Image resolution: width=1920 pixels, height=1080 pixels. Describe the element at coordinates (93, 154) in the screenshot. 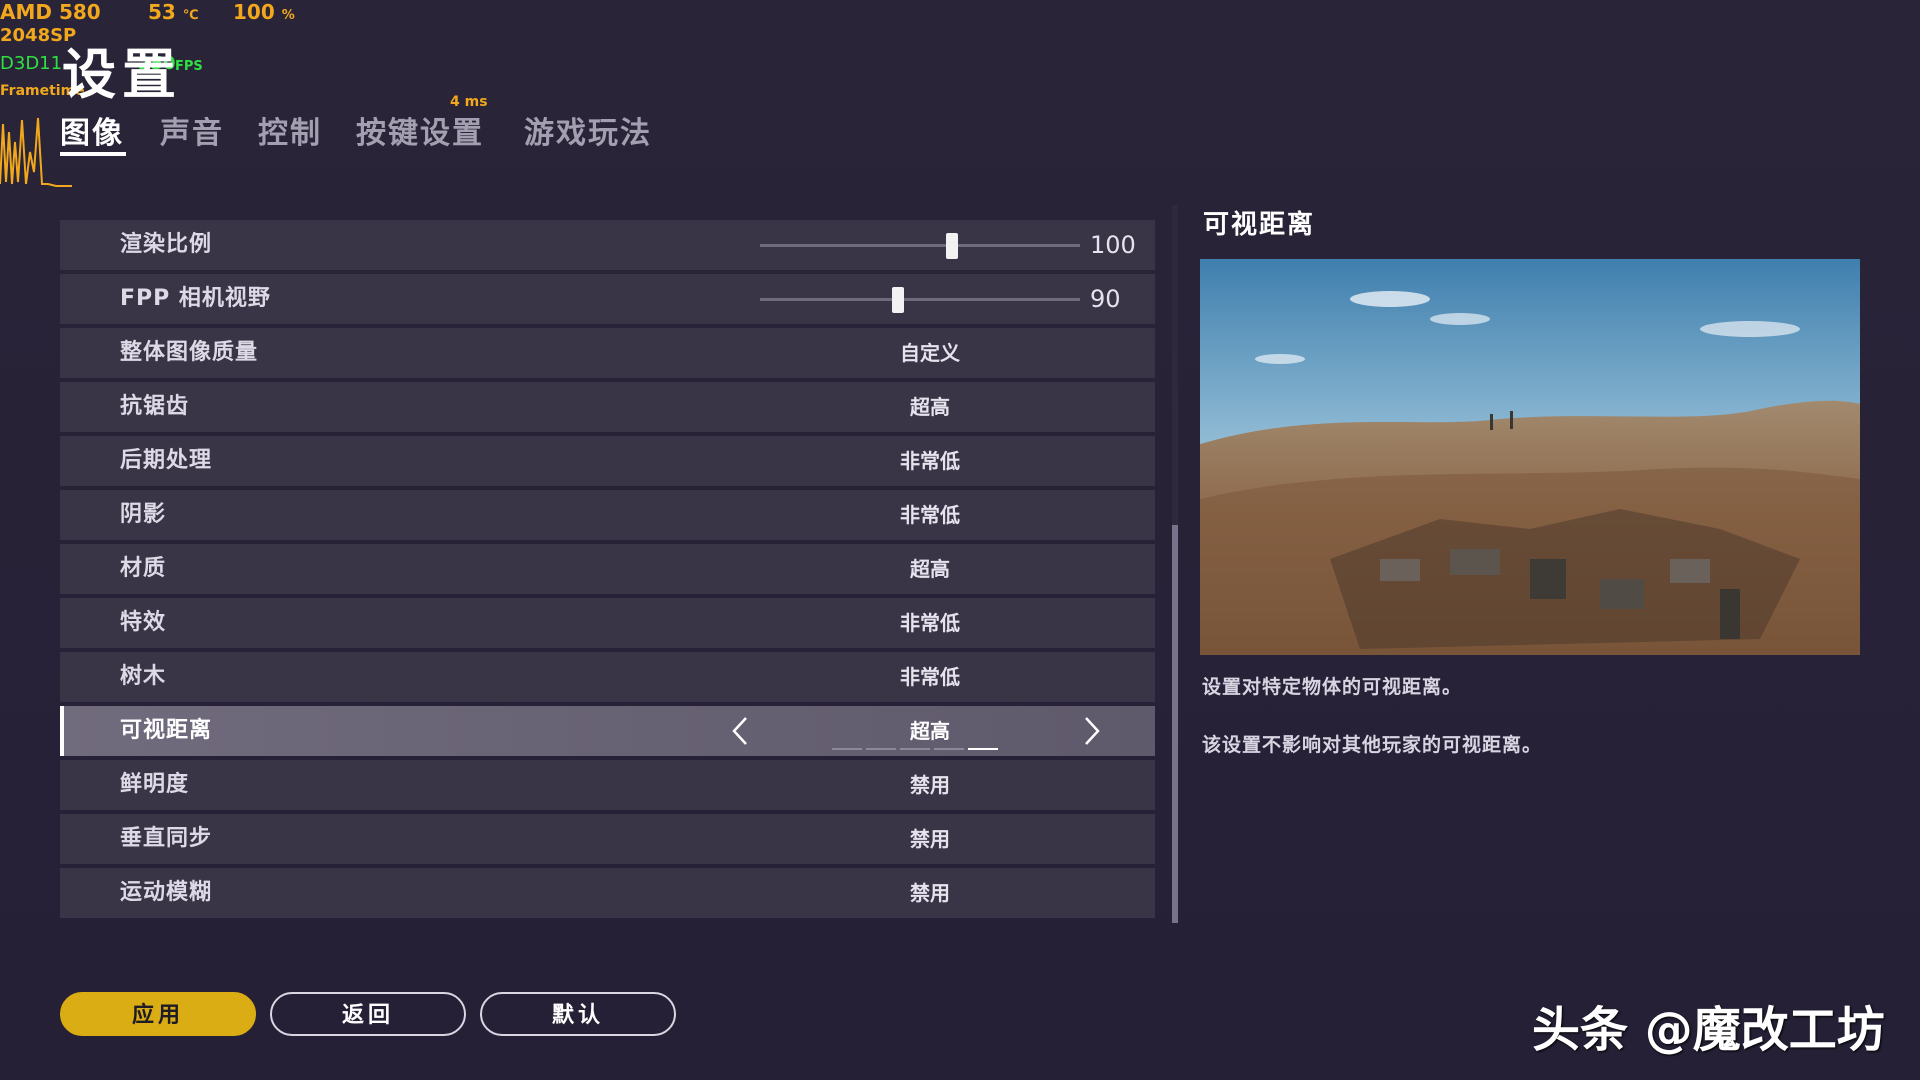

I see `tab-active-underline` at that location.